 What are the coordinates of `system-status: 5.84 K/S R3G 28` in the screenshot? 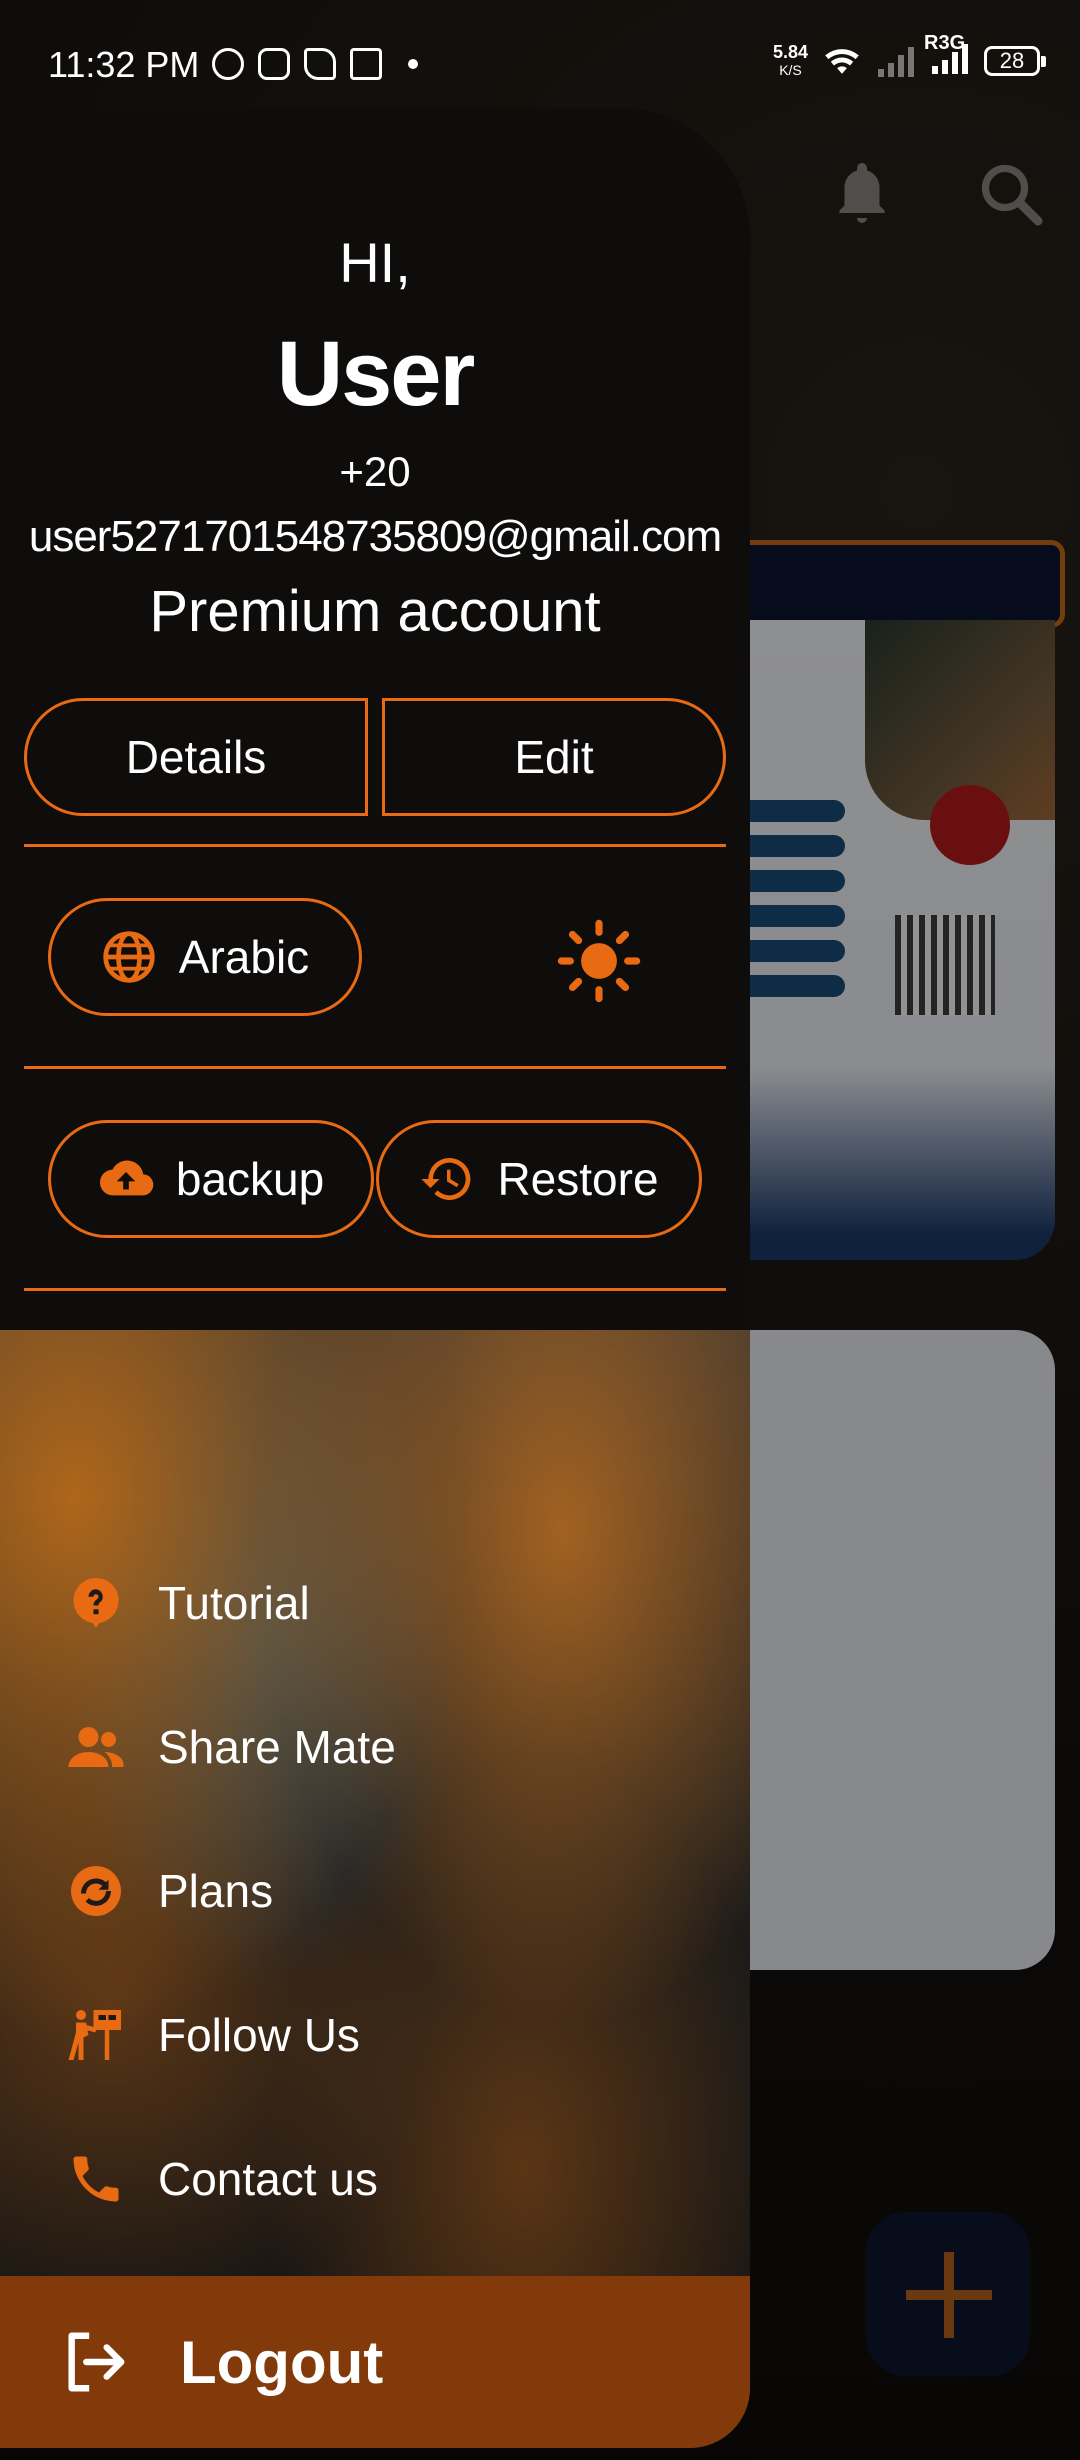 It's located at (909, 55).